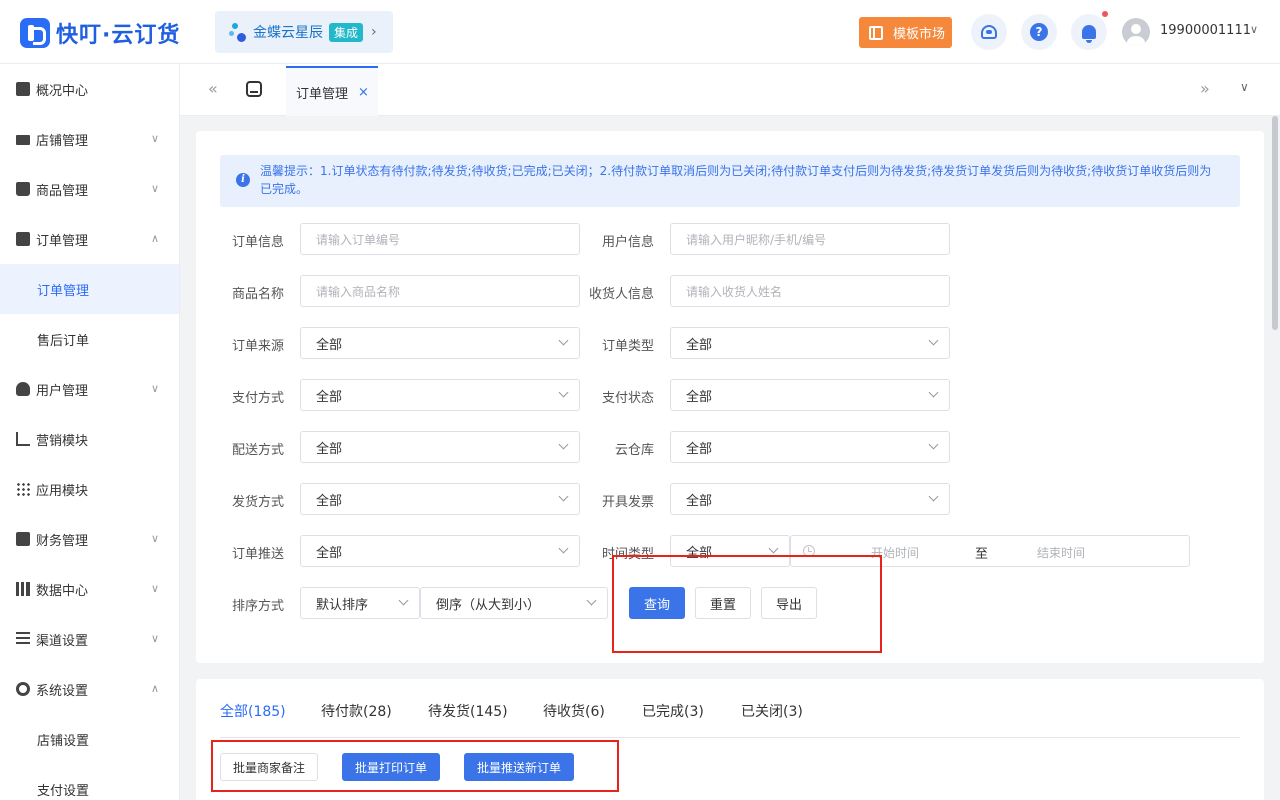 This screenshot has height=800, width=1280. I want to click on kingdee-logo-icon, so click(239, 32).